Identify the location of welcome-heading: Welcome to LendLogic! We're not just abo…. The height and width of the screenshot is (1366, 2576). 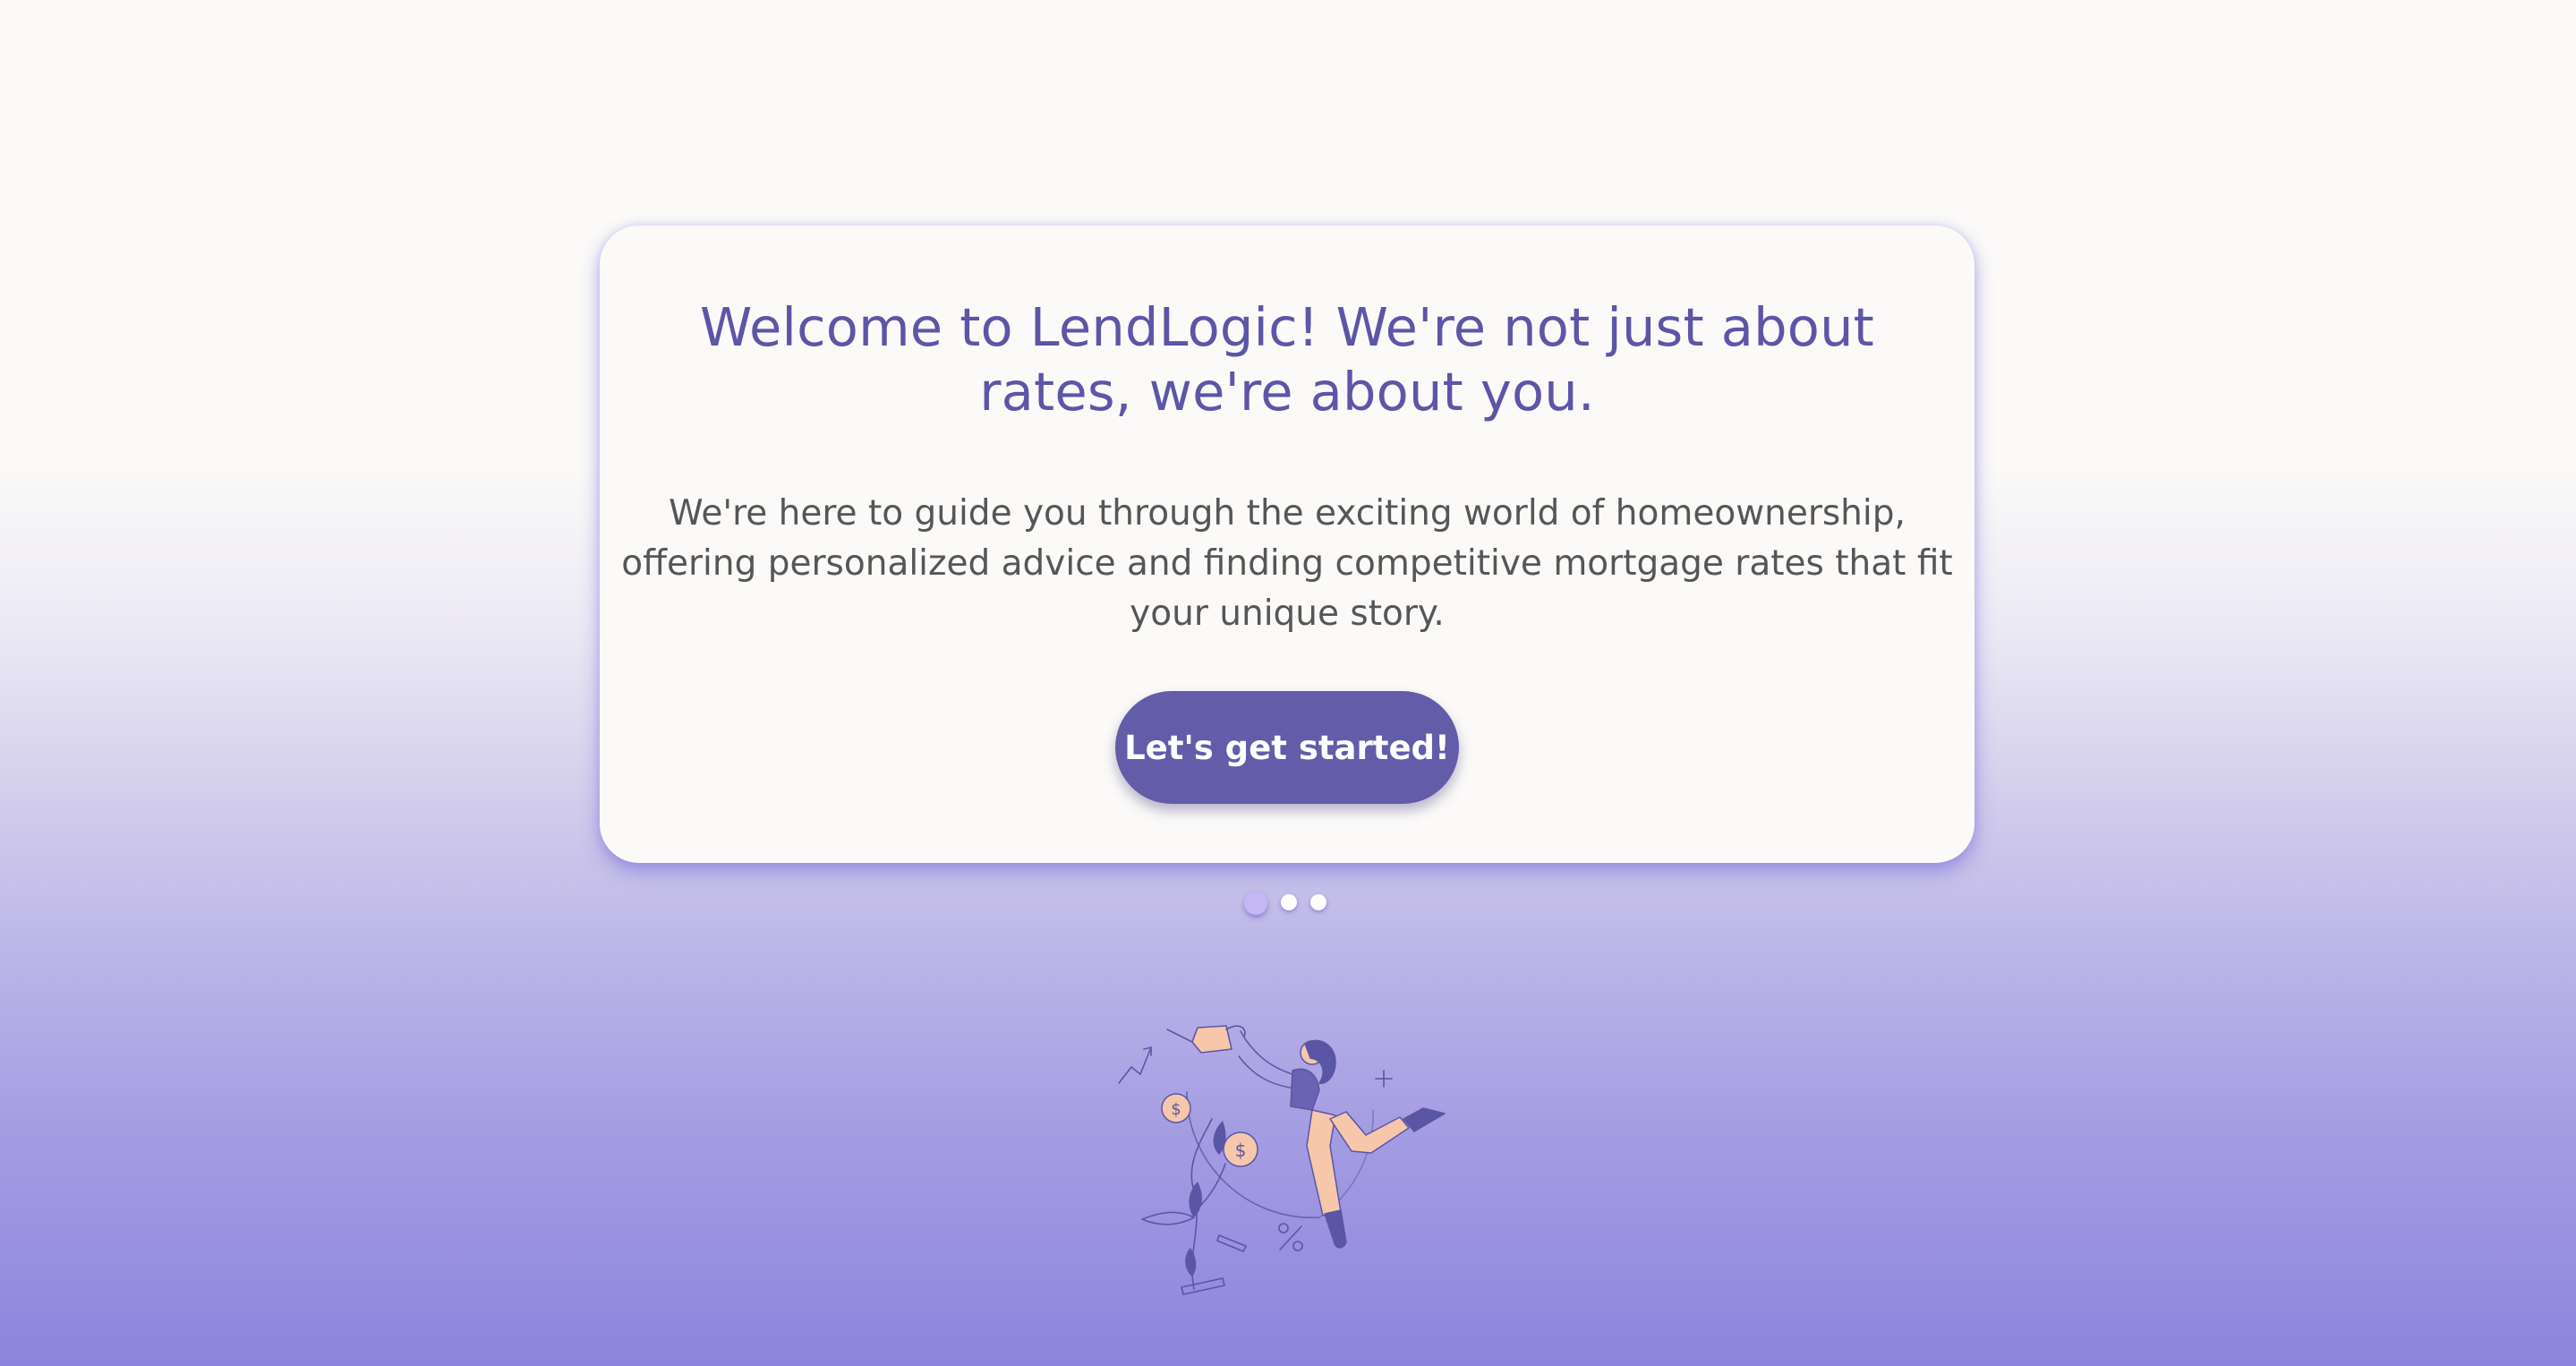
(1287, 359).